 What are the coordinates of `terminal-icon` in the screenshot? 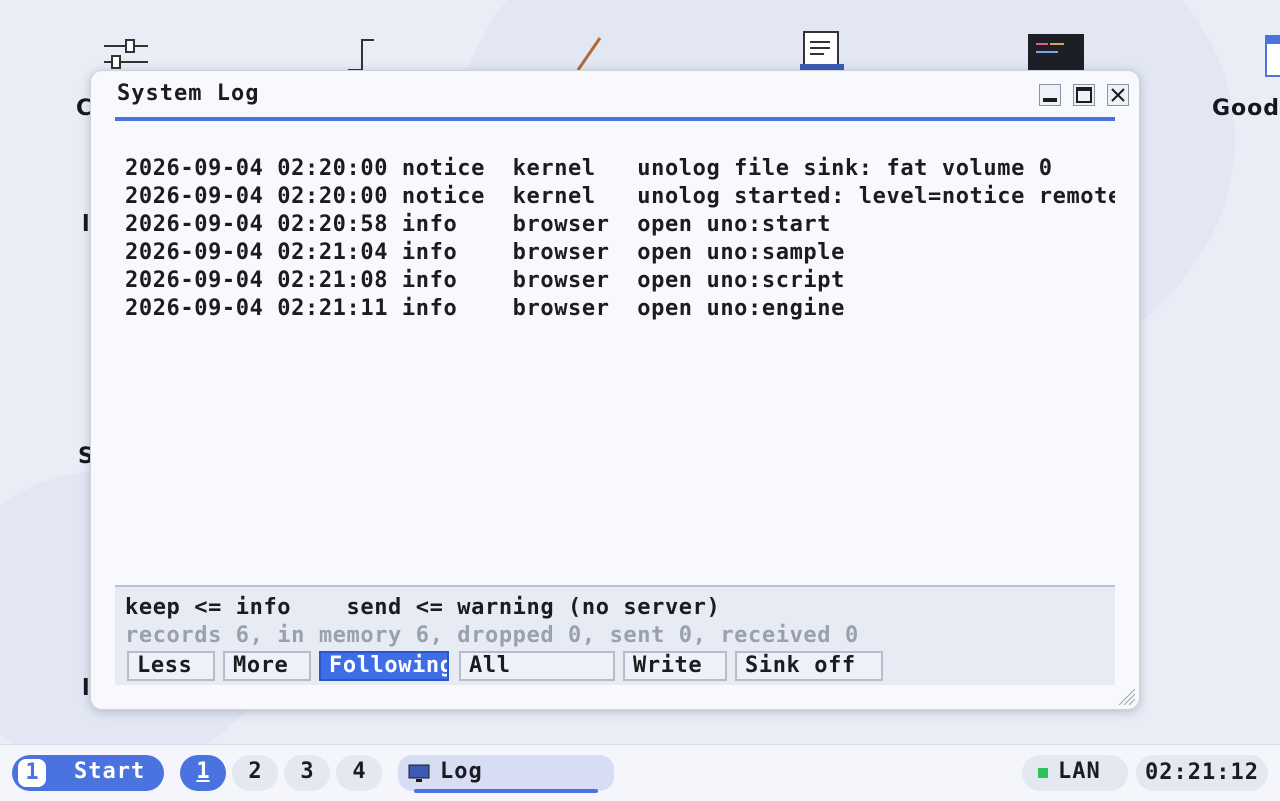 It's located at (1056, 52).